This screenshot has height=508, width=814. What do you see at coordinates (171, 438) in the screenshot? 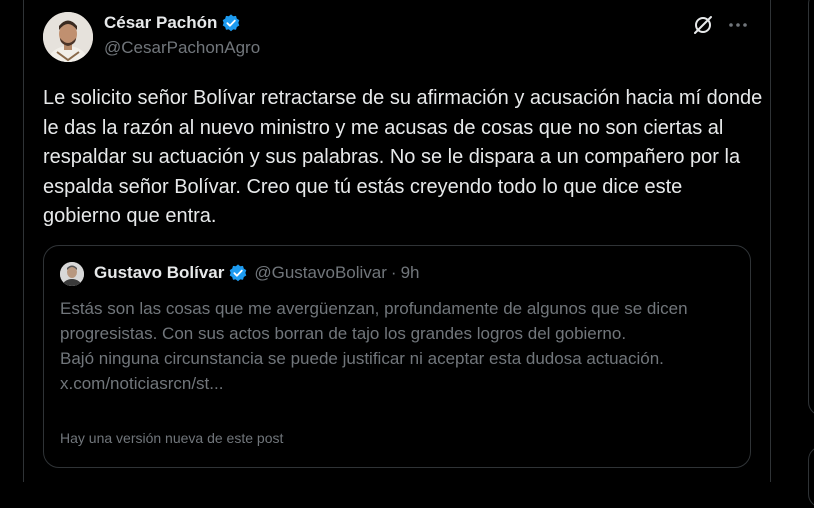
I see `quote-edited-notice: Hay una versión nueva de este post` at bounding box center [171, 438].